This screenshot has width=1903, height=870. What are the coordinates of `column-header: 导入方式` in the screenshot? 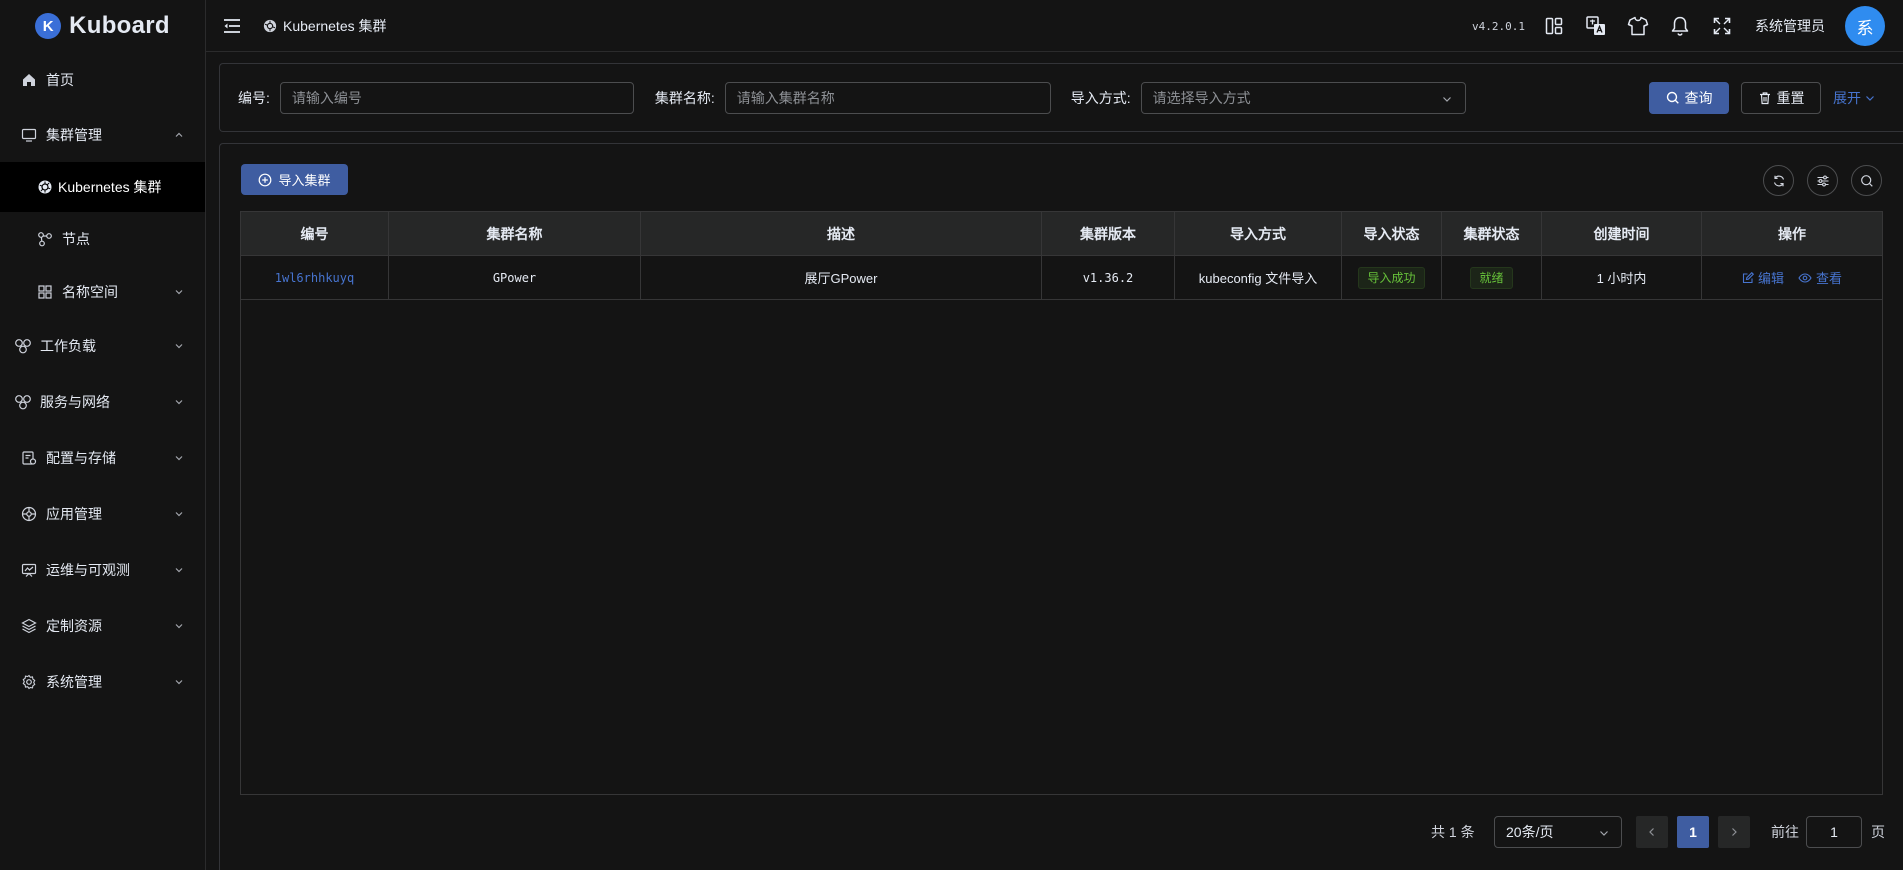 It's located at (1258, 233).